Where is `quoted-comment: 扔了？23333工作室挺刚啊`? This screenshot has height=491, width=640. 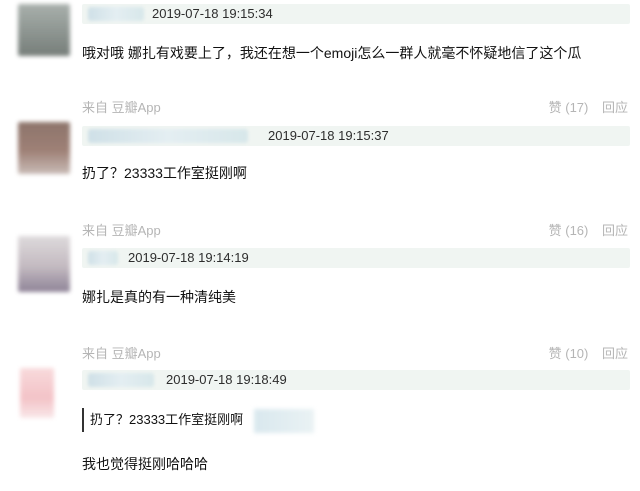 quoted-comment: 扔了？23333工作室挺刚啊 is located at coordinates (198, 420).